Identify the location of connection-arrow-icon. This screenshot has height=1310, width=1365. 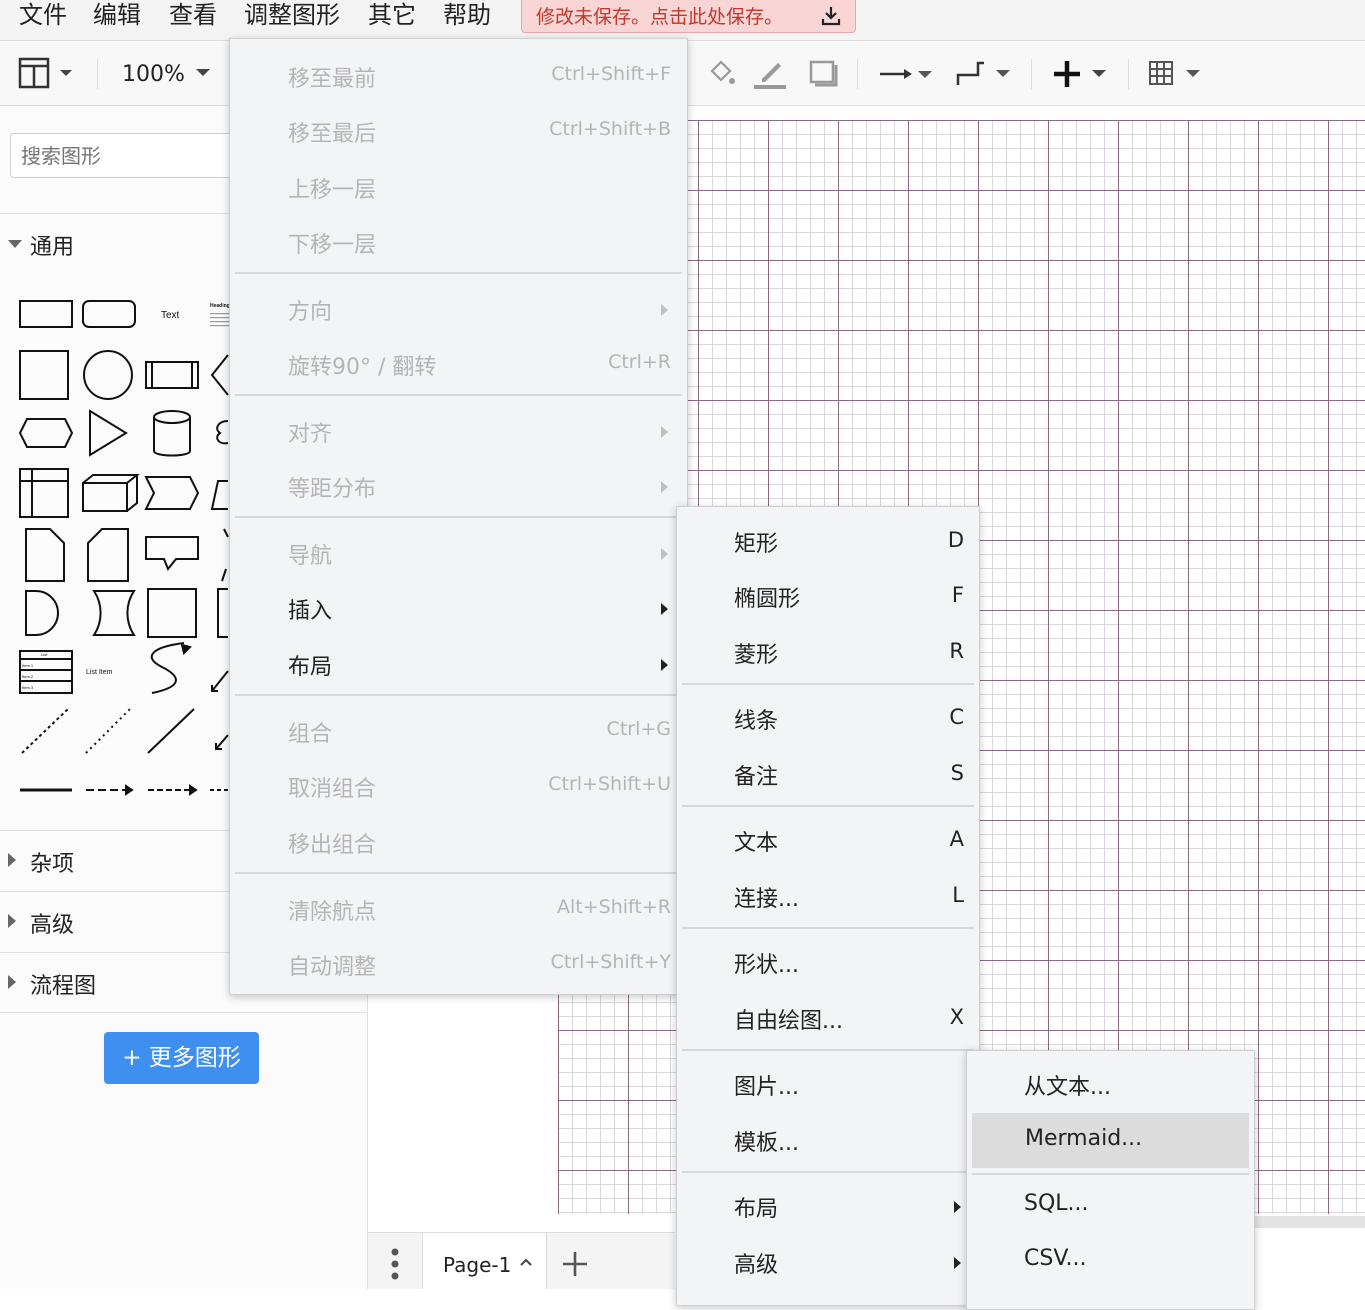
(907, 74).